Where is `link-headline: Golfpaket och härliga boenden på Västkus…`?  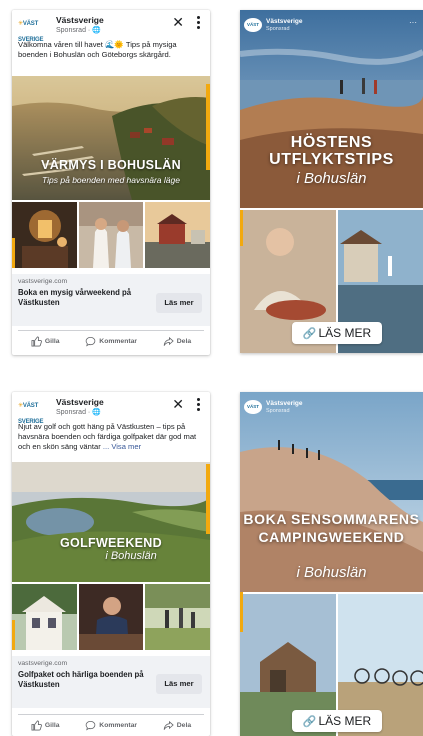
link-headline: Golfpaket och härliga boenden på Västkus… is located at coordinates (81, 679).